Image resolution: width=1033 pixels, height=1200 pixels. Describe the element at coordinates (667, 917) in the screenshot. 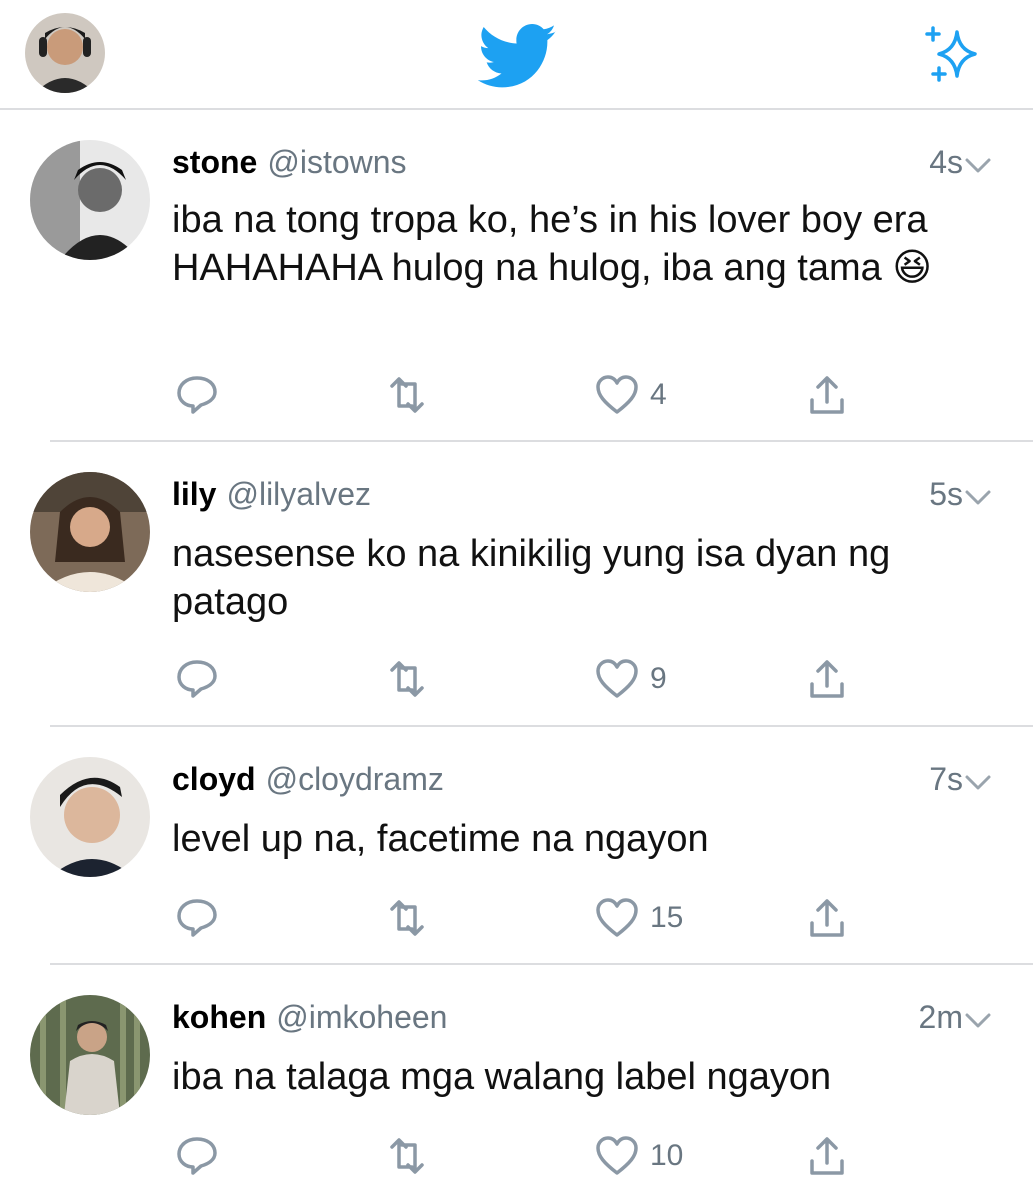

I see `like-count: 15` at that location.